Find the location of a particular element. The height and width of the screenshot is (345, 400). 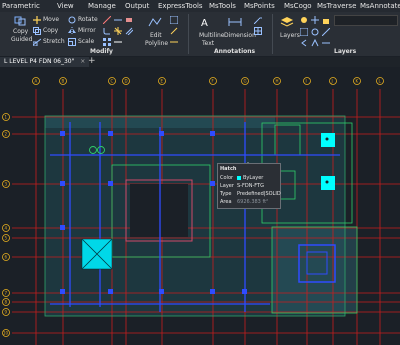

menu-msannotate: MsAnnotate is located at coordinates (380, 6).